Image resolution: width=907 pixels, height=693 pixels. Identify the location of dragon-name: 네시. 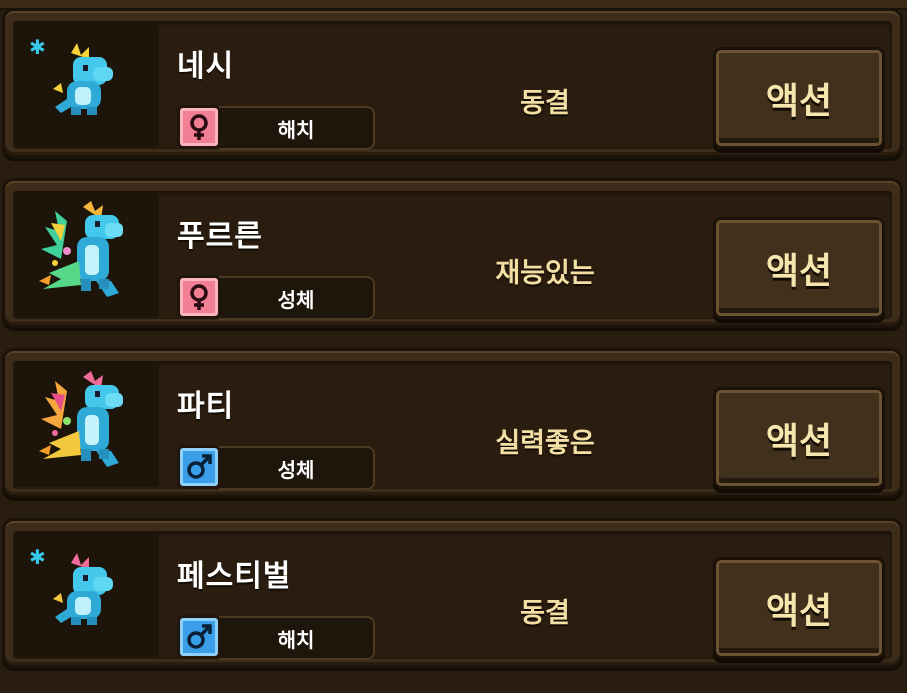
(206, 66).